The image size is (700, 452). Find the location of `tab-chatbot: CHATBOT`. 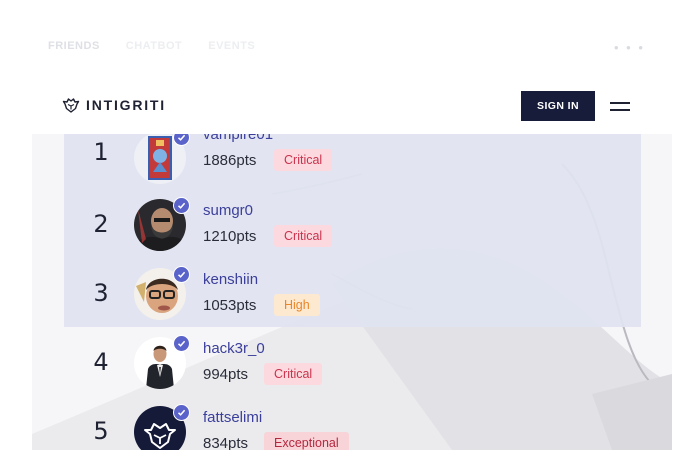

tab-chatbot: CHATBOT is located at coordinates (154, 46).